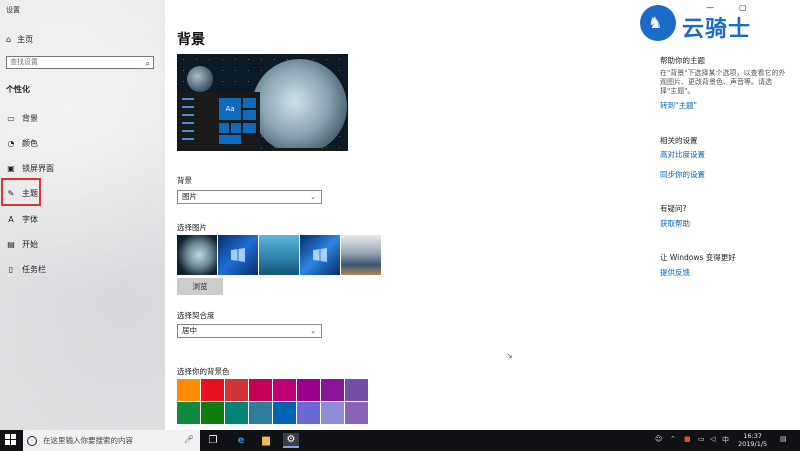  What do you see at coordinates (11, 244) in the screenshot?
I see `start-icon: ▤` at bounding box center [11, 244].